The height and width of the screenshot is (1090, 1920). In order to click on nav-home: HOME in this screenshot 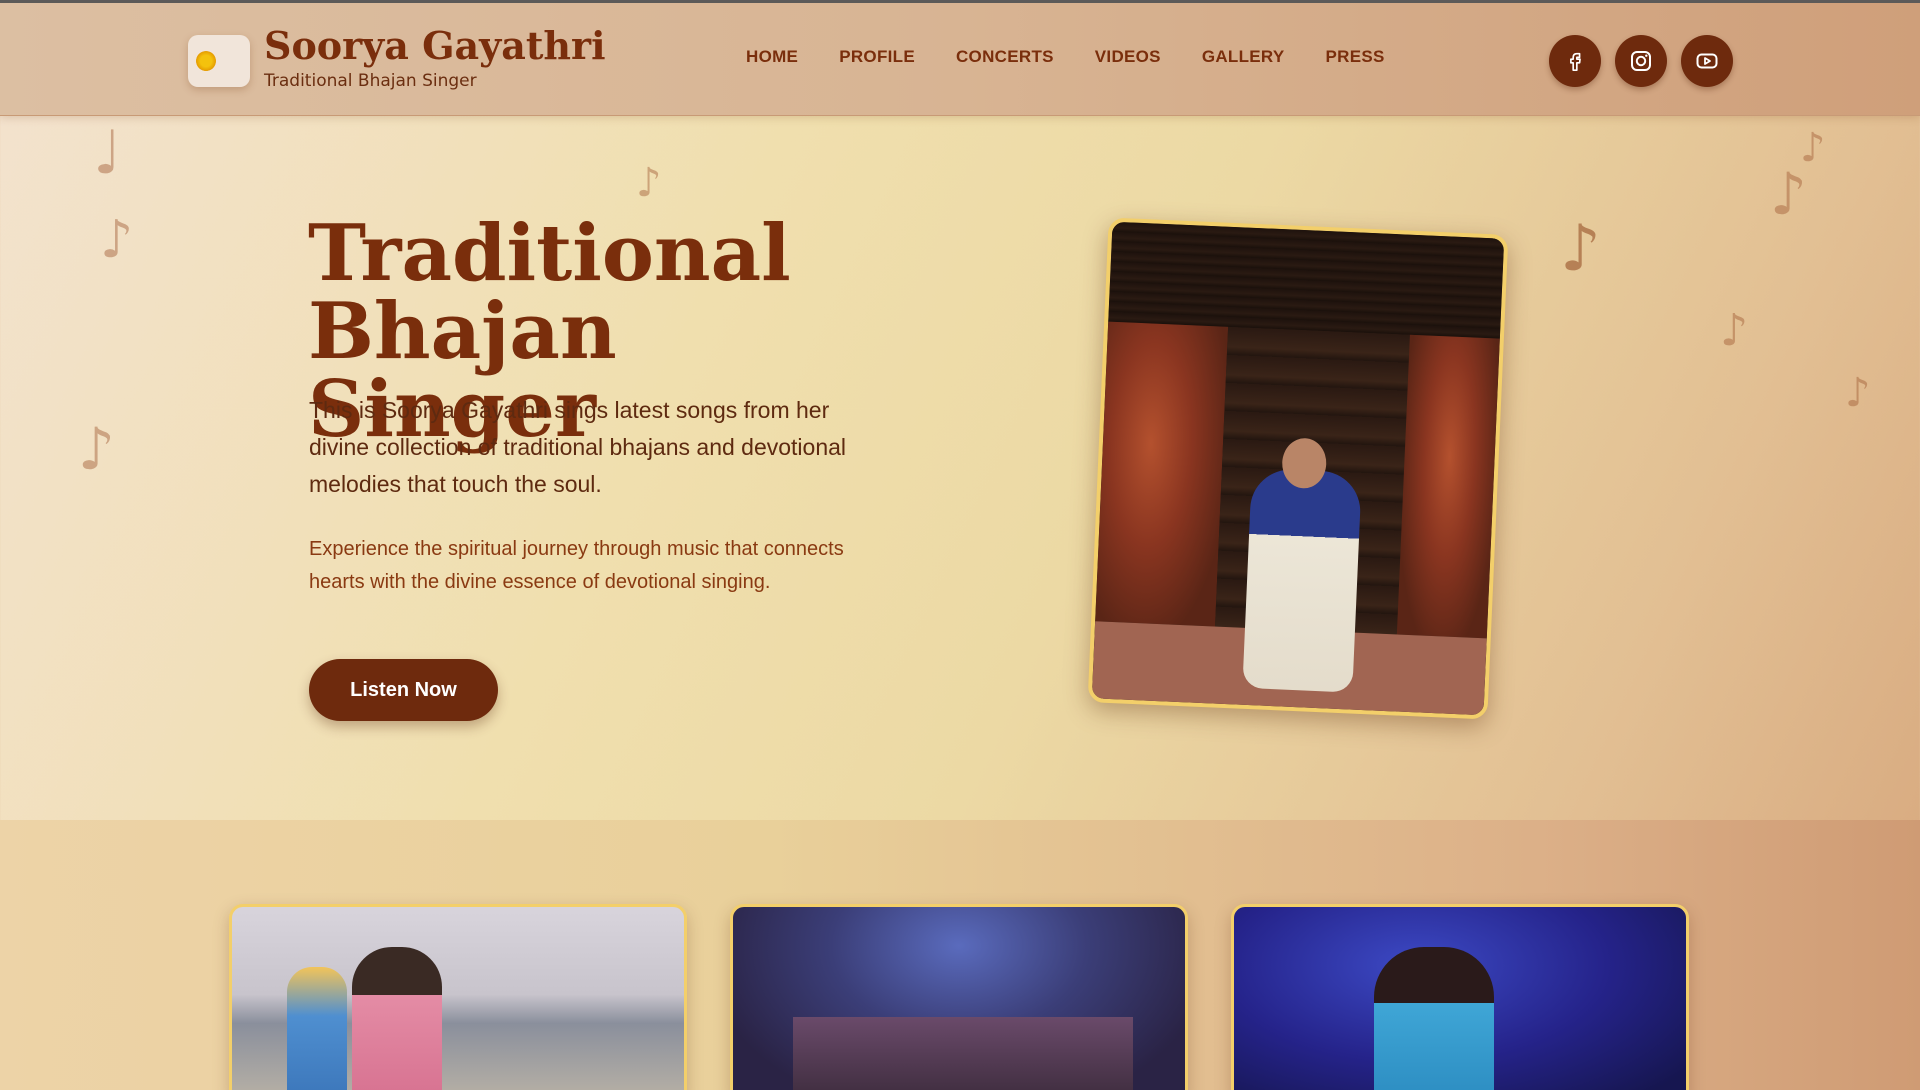, I will do `click(772, 57)`.